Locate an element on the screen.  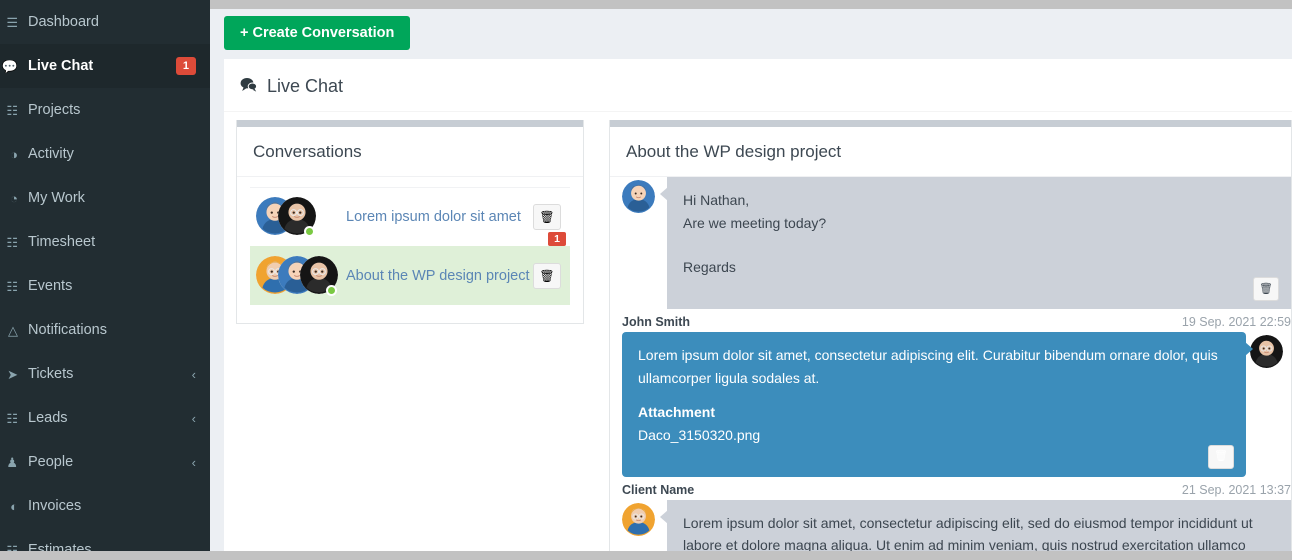
bell-icon: △ is located at coordinates (13, 330).